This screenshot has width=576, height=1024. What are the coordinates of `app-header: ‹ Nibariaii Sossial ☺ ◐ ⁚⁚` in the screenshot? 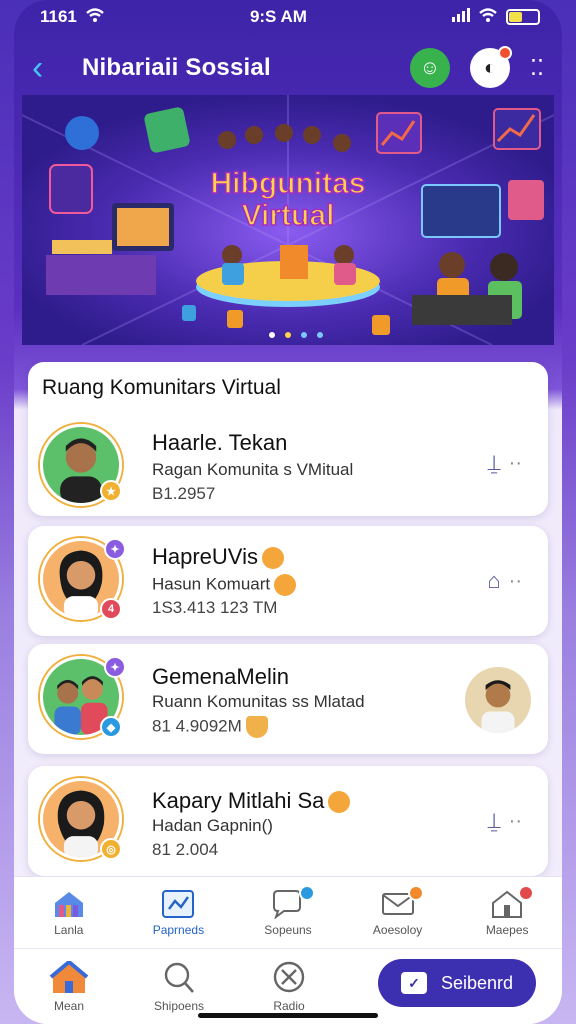 It's located at (288, 68).